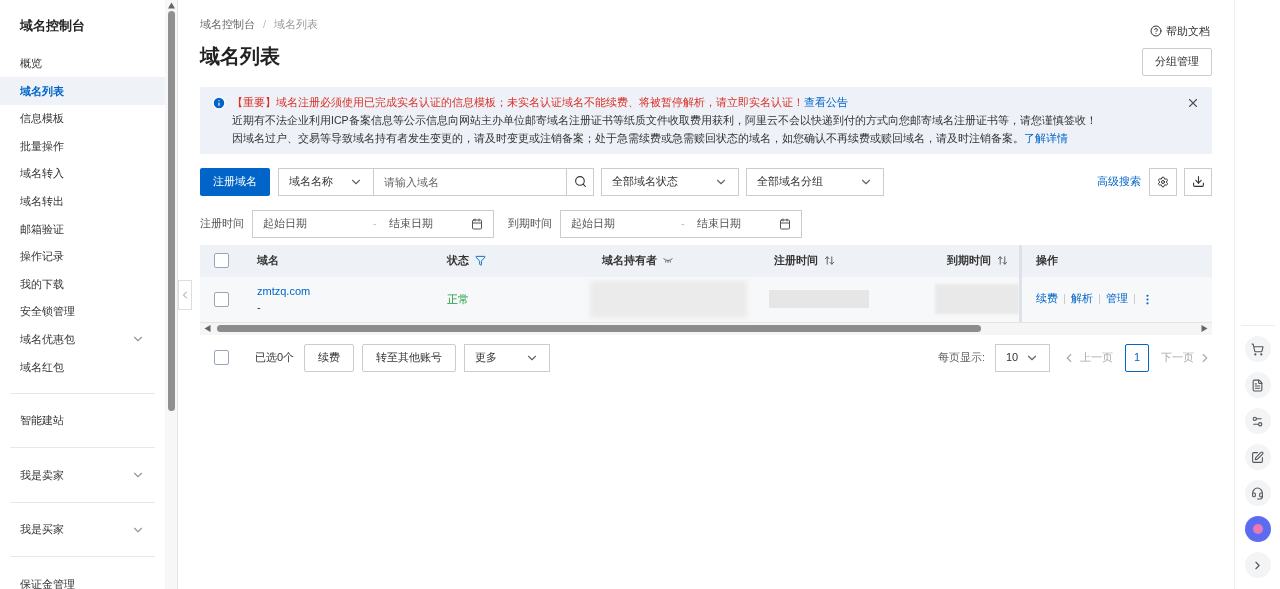 Image resolution: width=1280 pixels, height=589 pixels. I want to click on sidebar-item: 邮箱验证, so click(83, 229).